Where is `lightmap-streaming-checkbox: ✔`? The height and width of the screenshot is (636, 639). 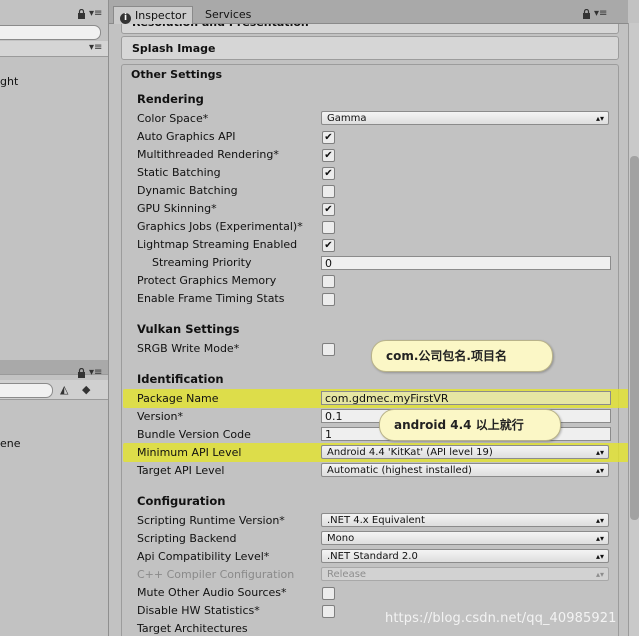 lightmap-streaming-checkbox: ✔ is located at coordinates (328, 245).